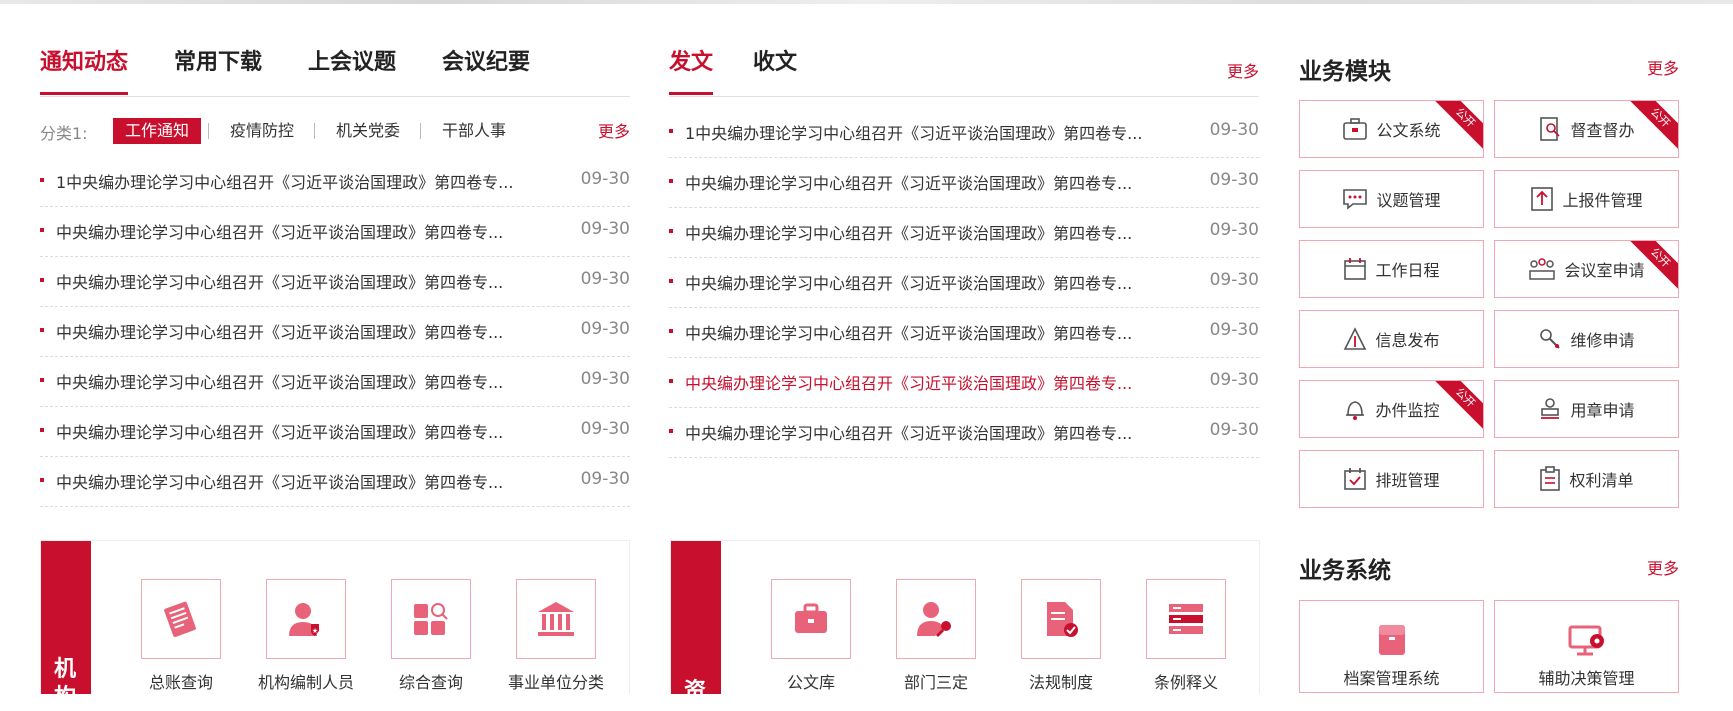 Image resolution: width=1733 pixels, height=711 pixels. Describe the element at coordinates (866, 2) in the screenshot. I see `top-decoration-strip` at that location.